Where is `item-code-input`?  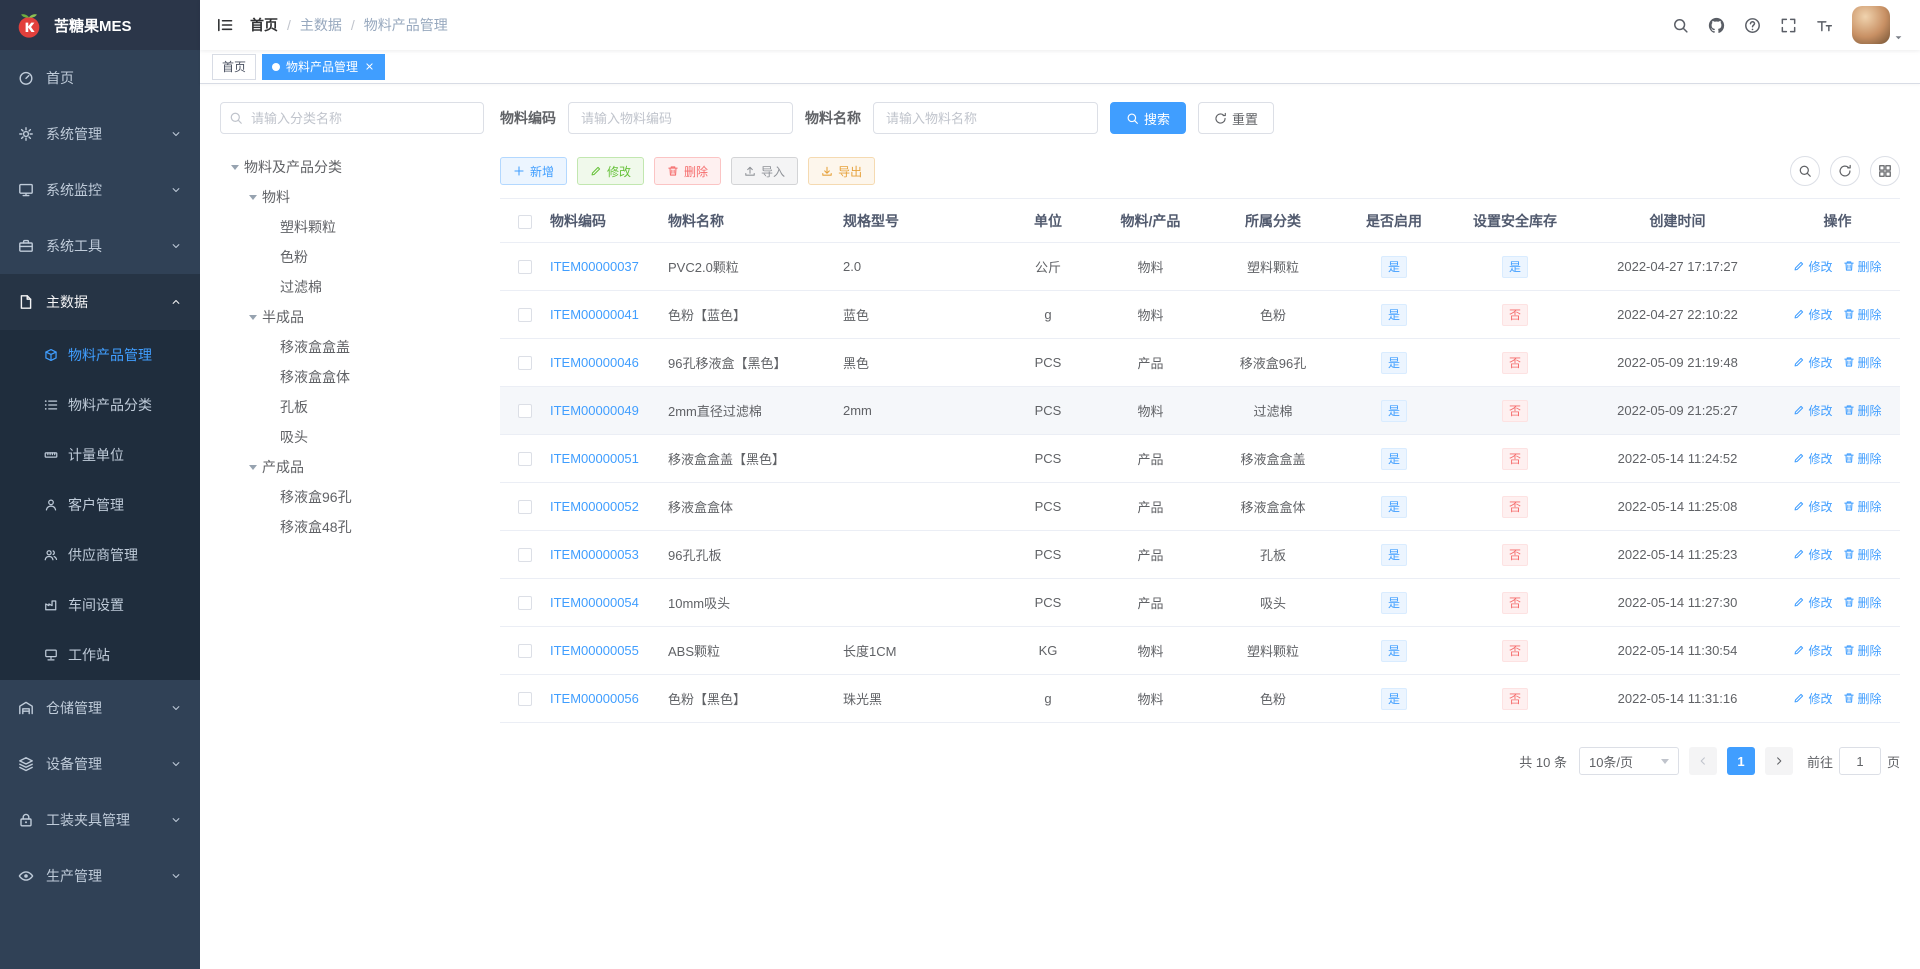
item-code-input is located at coordinates (680, 118).